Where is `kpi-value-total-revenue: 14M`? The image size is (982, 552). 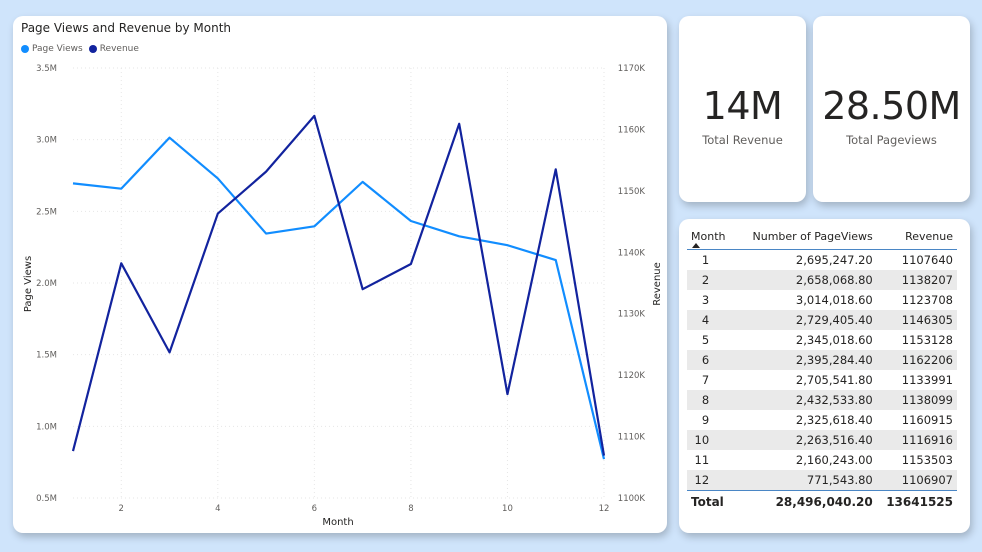 kpi-value-total-revenue: 14M is located at coordinates (742, 106).